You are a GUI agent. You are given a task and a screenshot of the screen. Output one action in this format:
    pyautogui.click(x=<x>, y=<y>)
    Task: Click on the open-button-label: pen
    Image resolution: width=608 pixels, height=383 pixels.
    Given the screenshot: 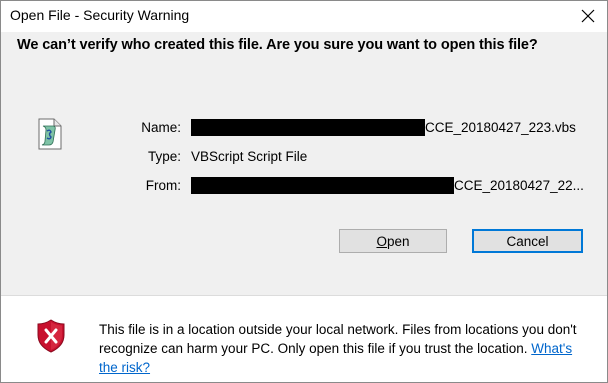 What is the action you would take?
    pyautogui.click(x=398, y=241)
    